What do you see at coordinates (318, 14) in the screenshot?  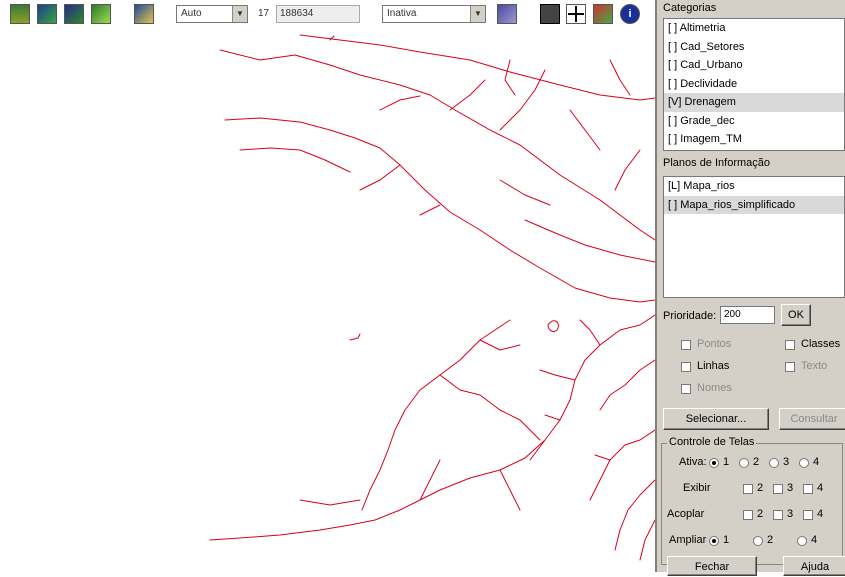 I see `scale-field: 188634` at bounding box center [318, 14].